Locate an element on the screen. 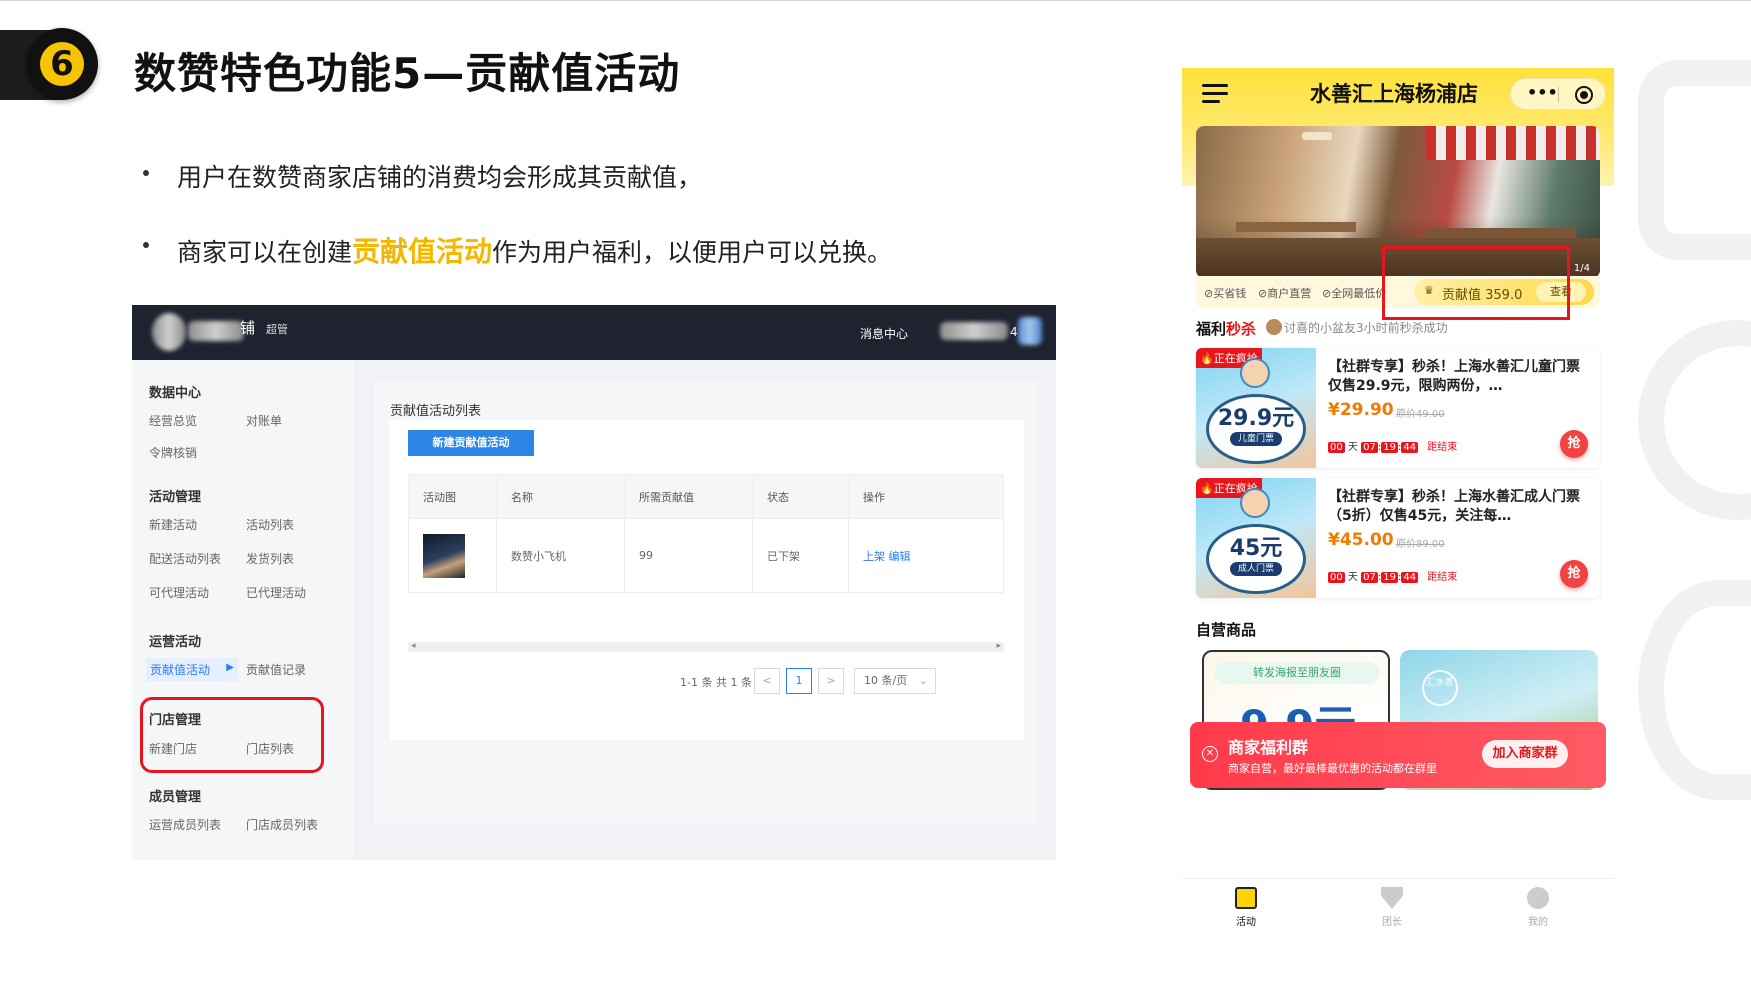 Image resolution: width=1751 pixels, height=987 pixels. sidebar-item-delivery-activity-list: 配送活动列表 is located at coordinates (185, 558).